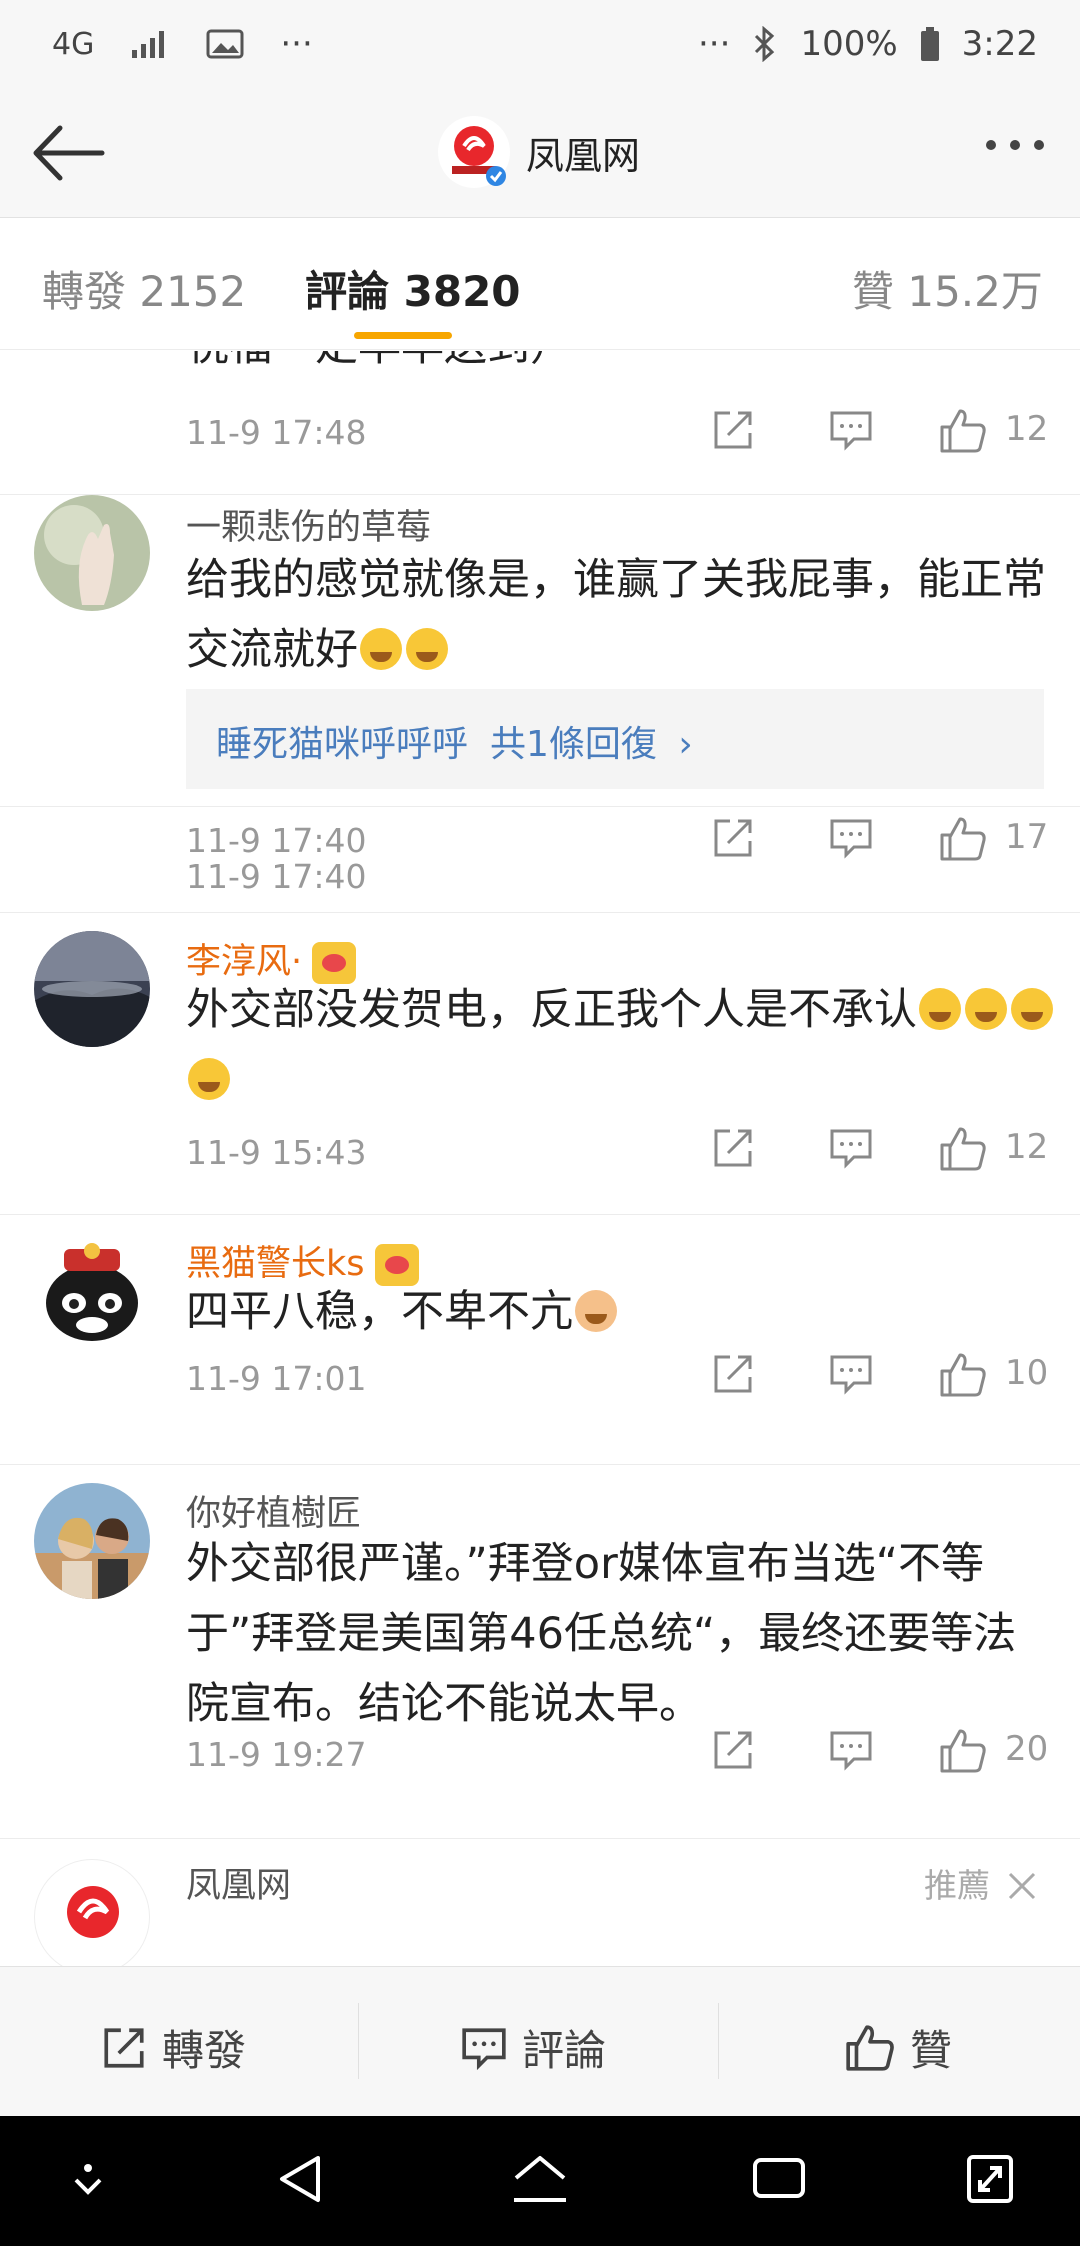 This screenshot has height=2246, width=1080. Describe the element at coordinates (1015, 145) in the screenshot. I see `more-options-icon` at that location.